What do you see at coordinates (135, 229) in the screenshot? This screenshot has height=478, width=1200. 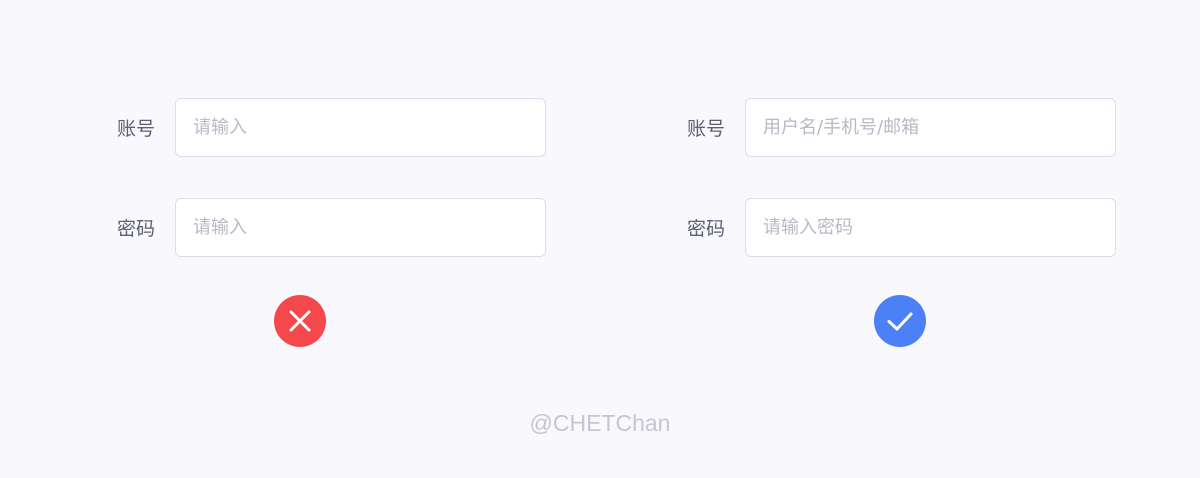 I see `bad-password-label: 密码` at bounding box center [135, 229].